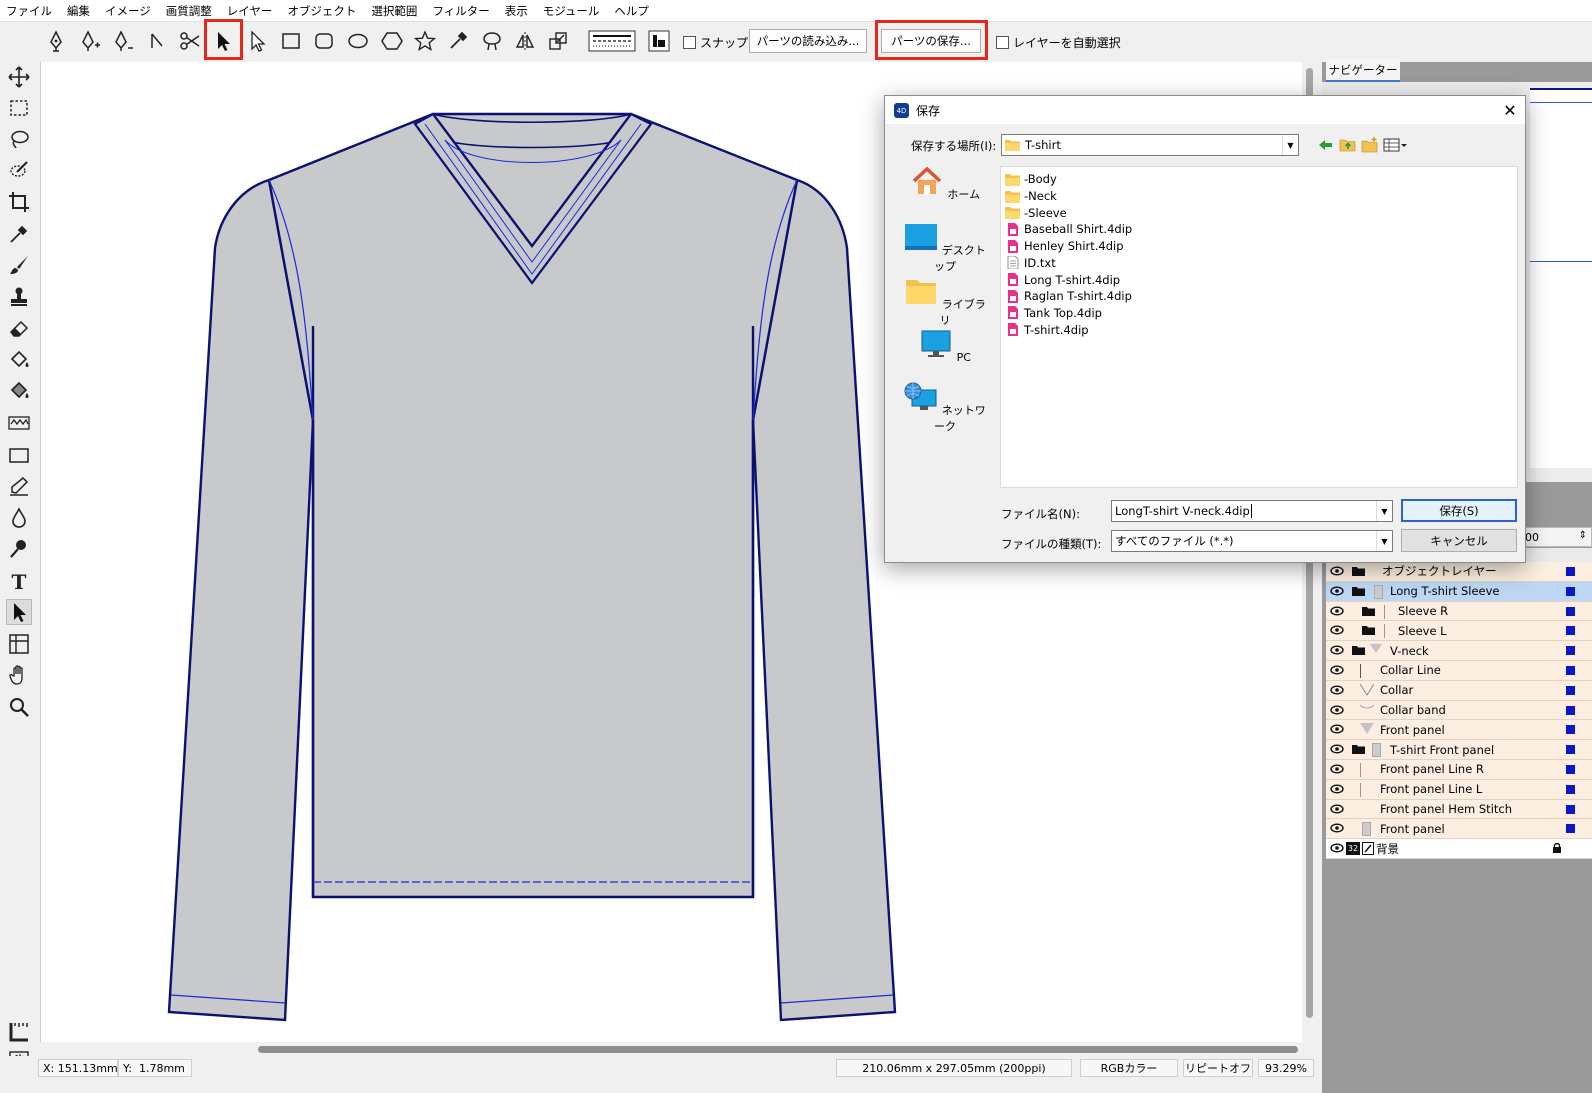 This screenshot has height=1093, width=1592. Describe the element at coordinates (1053, 313) in the screenshot. I see `list-item: Tank Top.4dip` at that location.